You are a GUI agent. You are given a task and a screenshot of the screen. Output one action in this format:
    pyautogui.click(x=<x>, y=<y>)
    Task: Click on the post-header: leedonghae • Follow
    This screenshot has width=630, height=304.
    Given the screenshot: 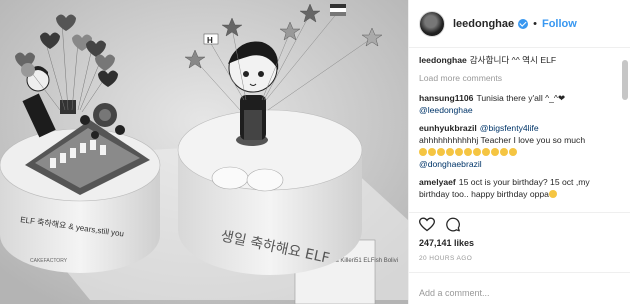 What is the action you would take?
    pyautogui.click(x=519, y=24)
    